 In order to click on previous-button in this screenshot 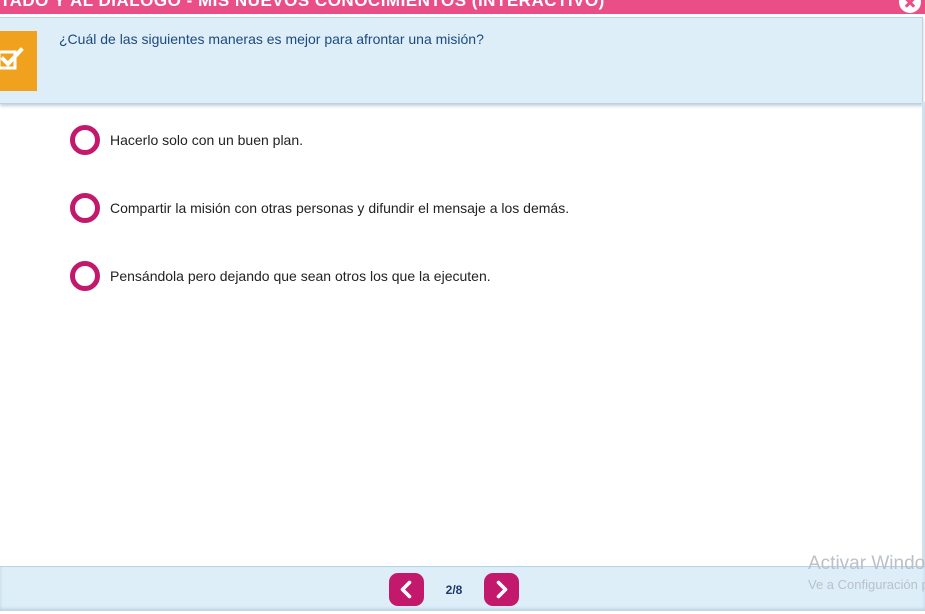, I will do `click(406, 589)`.